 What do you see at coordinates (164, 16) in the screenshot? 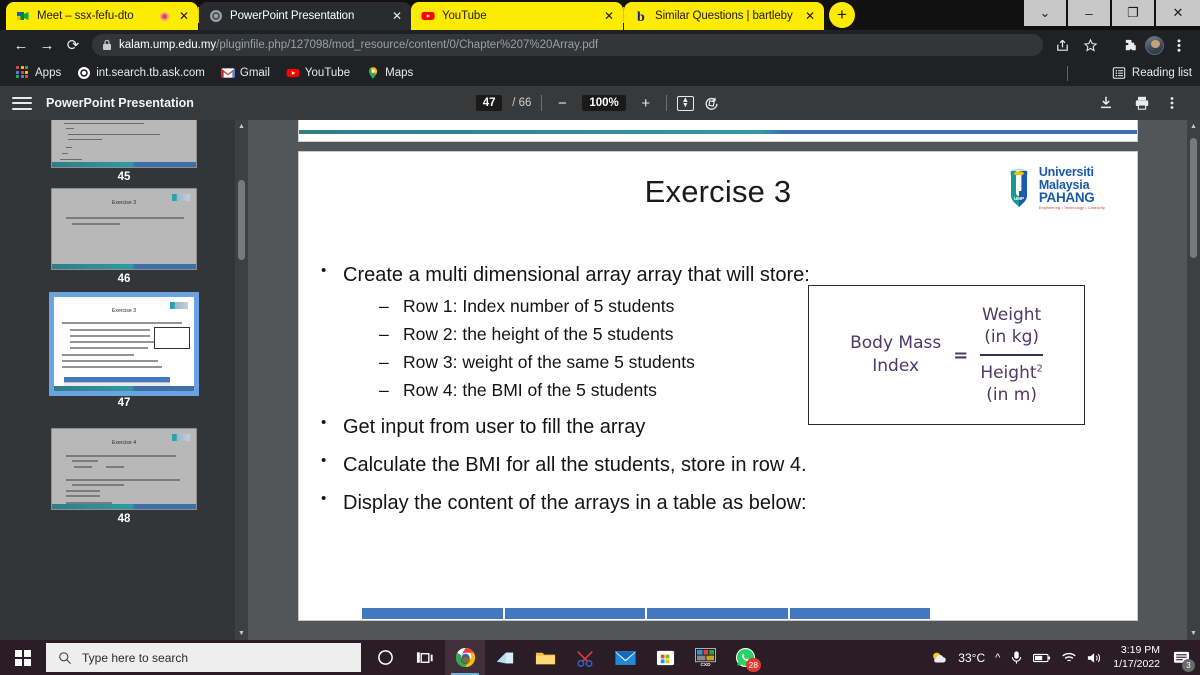
I see `recording-indicator-icon` at bounding box center [164, 16].